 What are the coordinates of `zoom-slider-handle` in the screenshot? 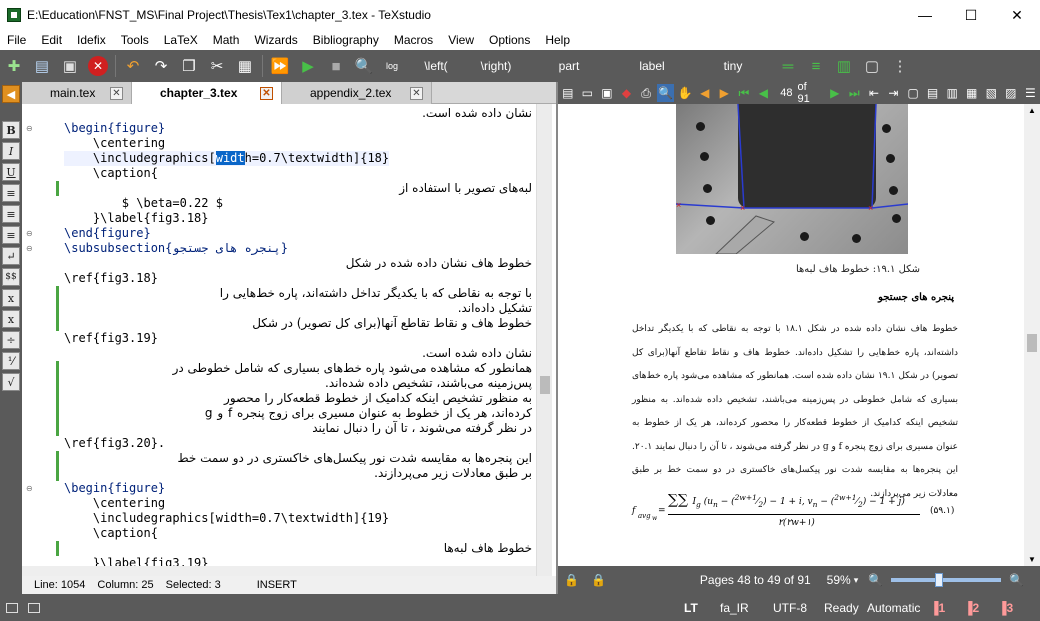 It's located at (939, 580).